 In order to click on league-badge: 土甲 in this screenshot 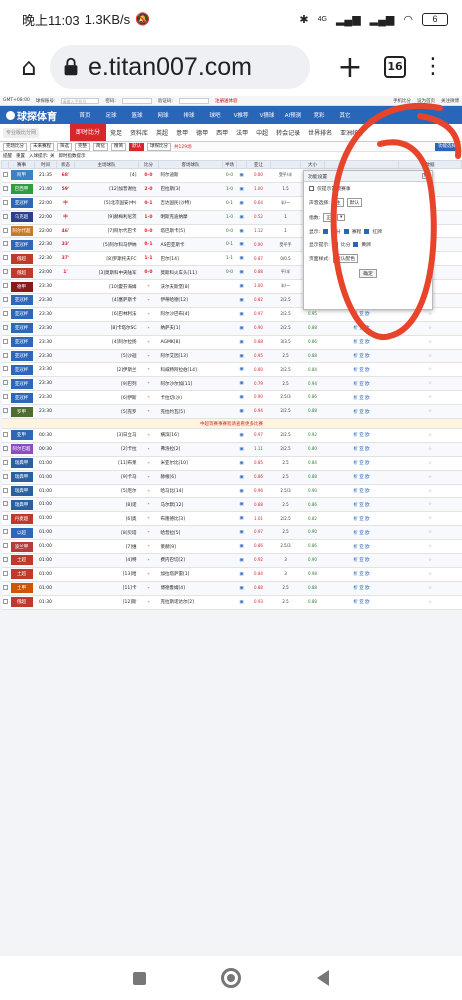, I will do `click(21, 588)`.